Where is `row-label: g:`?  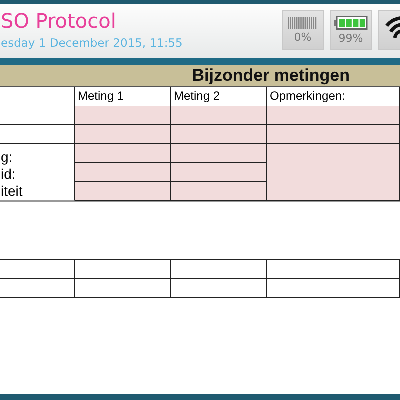
row-label: g: is located at coordinates (7, 156).